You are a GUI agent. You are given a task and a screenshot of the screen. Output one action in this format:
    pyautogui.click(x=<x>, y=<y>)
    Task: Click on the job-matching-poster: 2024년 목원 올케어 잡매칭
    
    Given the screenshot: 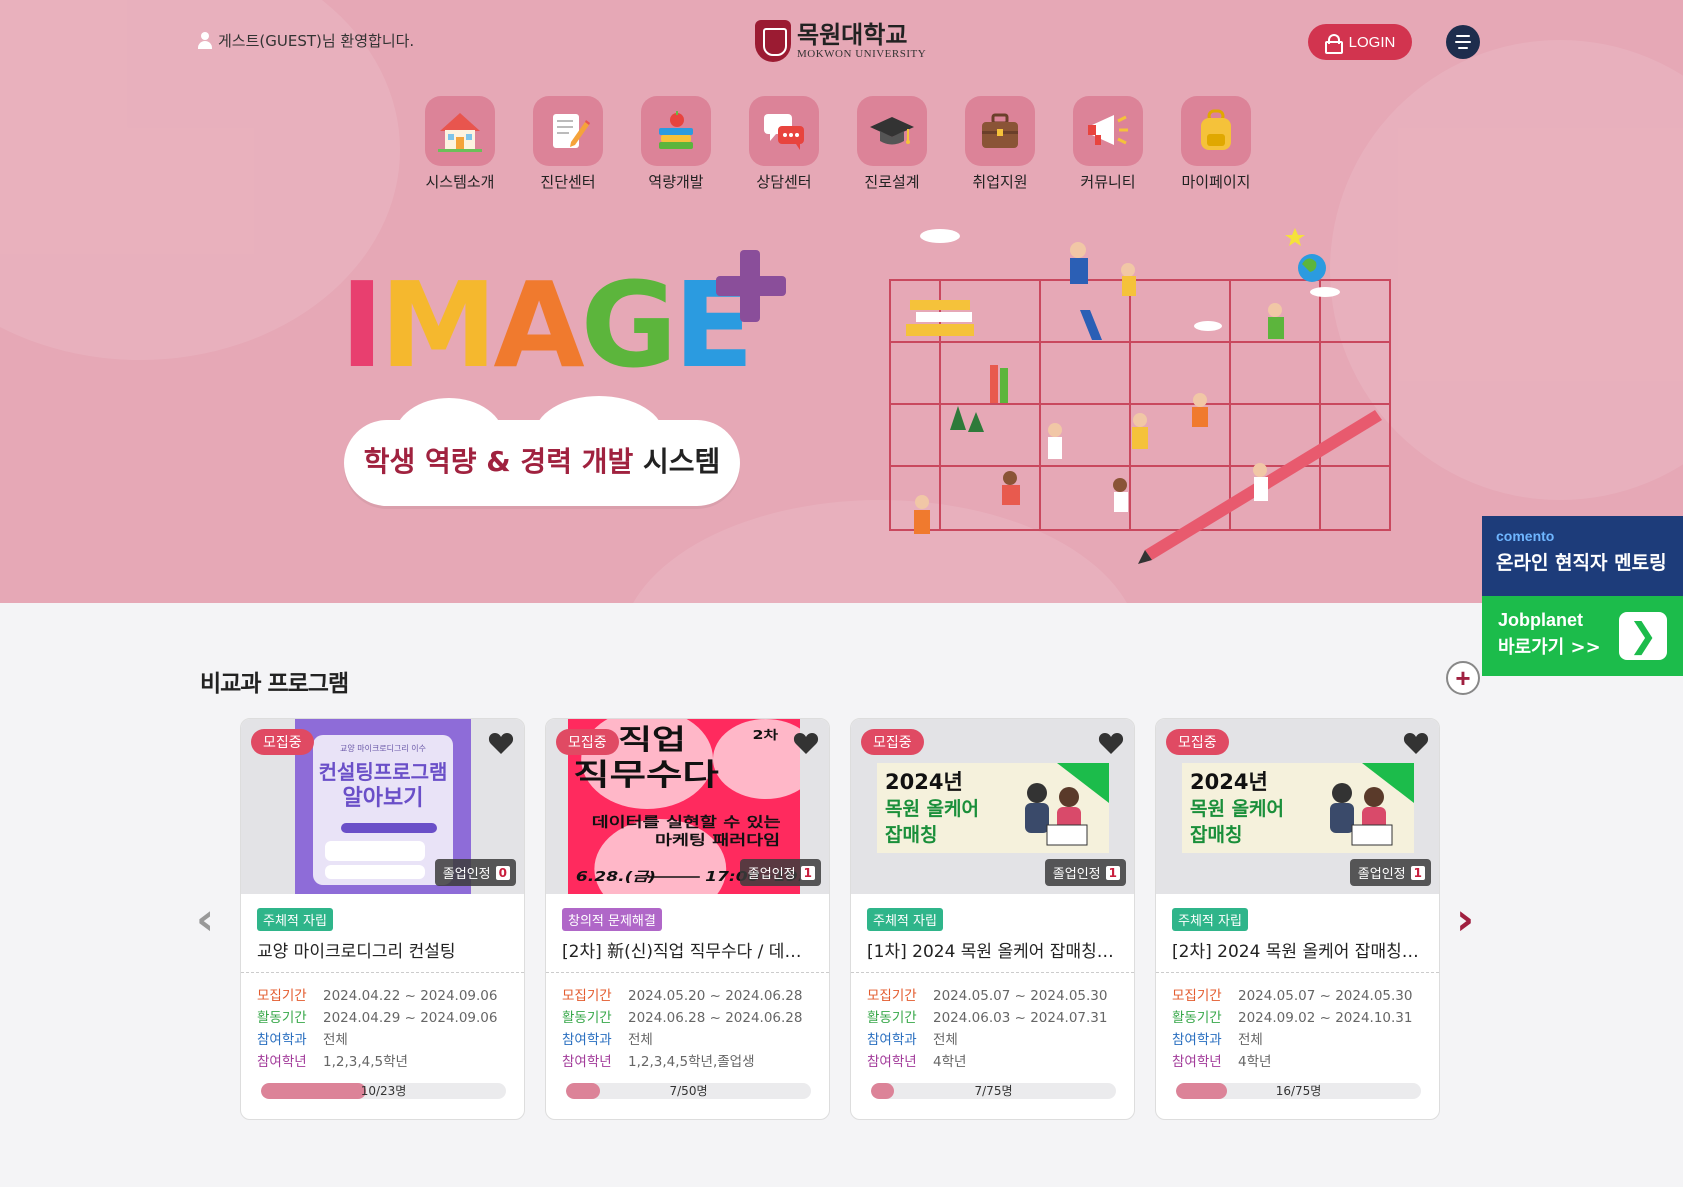 What is the action you would take?
    pyautogui.click(x=993, y=808)
    